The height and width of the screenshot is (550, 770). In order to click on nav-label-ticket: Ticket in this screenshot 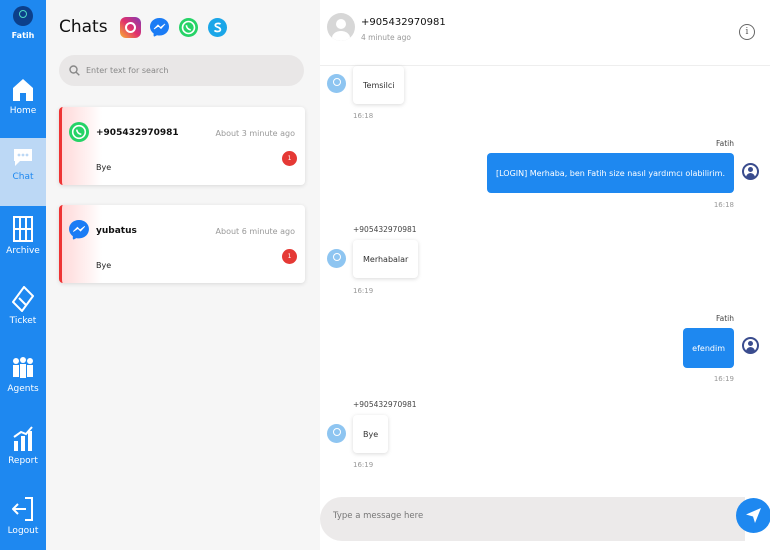, I will do `click(23, 321)`.